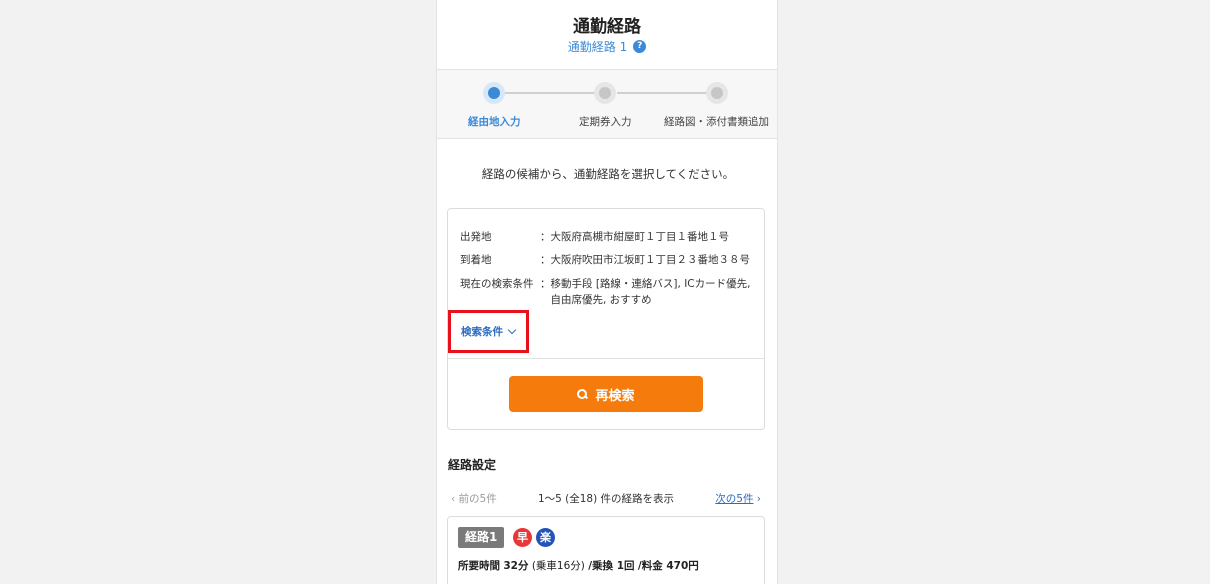 Image resolution: width=1210 pixels, height=584 pixels. Describe the element at coordinates (522, 537) in the screenshot. I see `fastest-tag-icon: 早` at that location.